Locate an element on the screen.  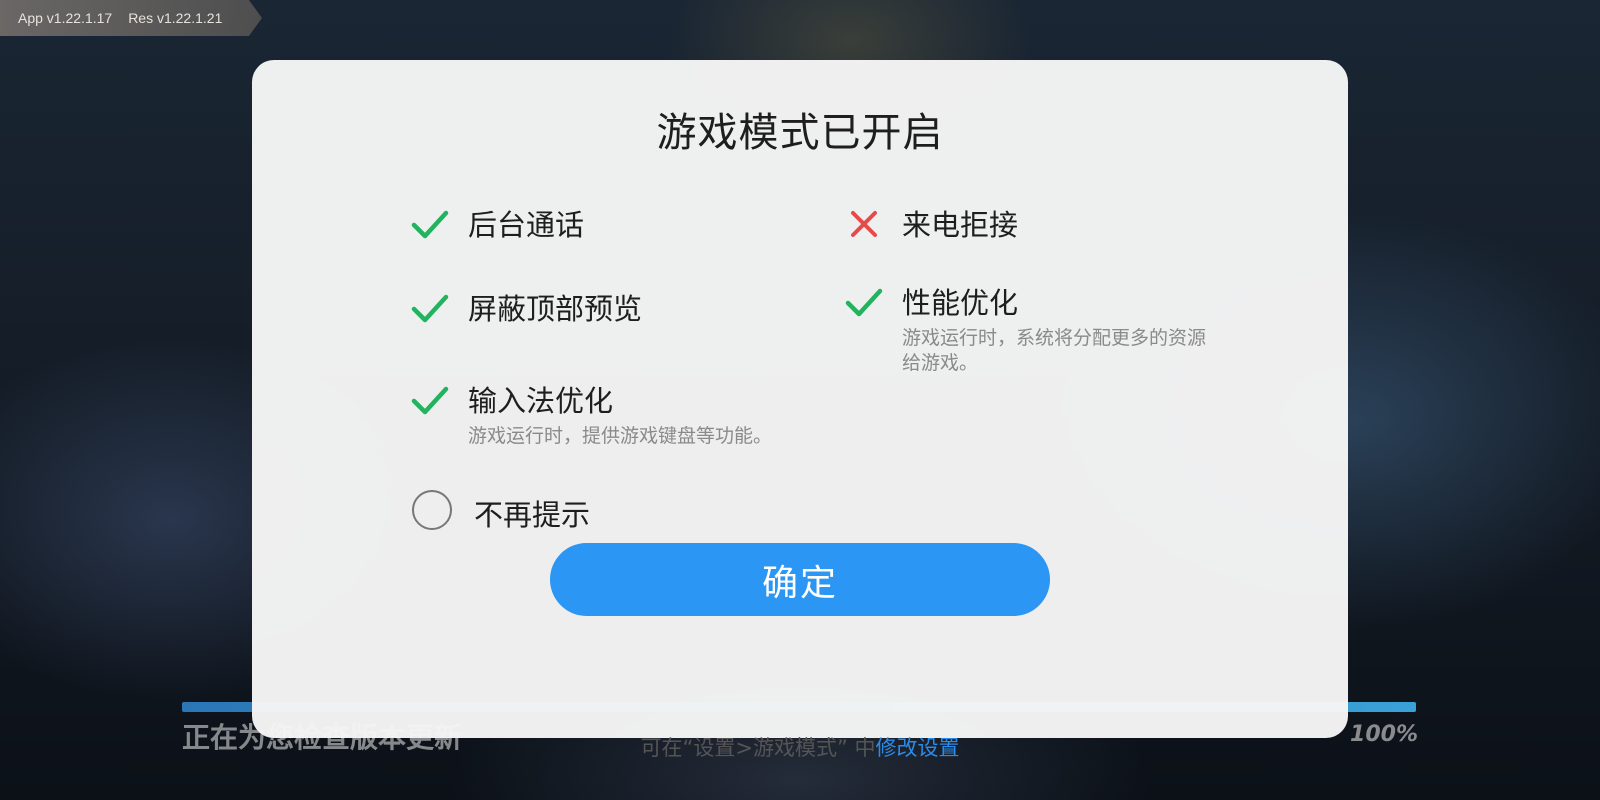
feature-description: 游戏运行时，系统将分配更多的资源给游戏。 is located at coordinates (1054, 350).